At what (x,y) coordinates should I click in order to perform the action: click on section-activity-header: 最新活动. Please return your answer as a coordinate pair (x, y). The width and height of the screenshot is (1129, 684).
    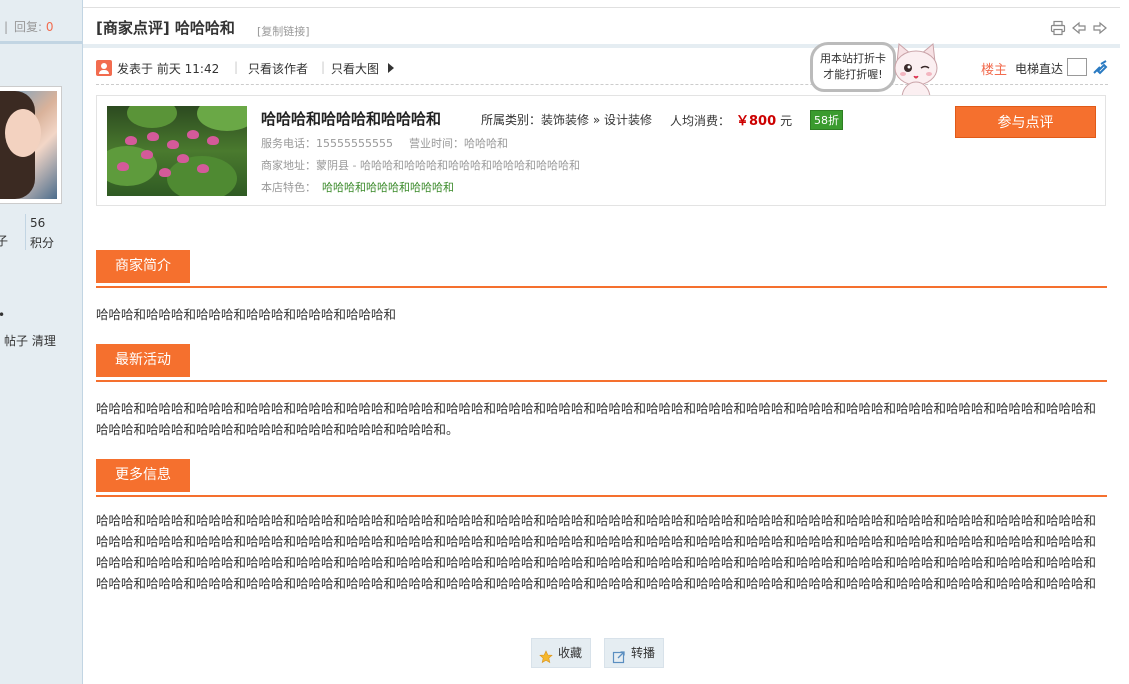
    Looking at the image, I should click on (601, 363).